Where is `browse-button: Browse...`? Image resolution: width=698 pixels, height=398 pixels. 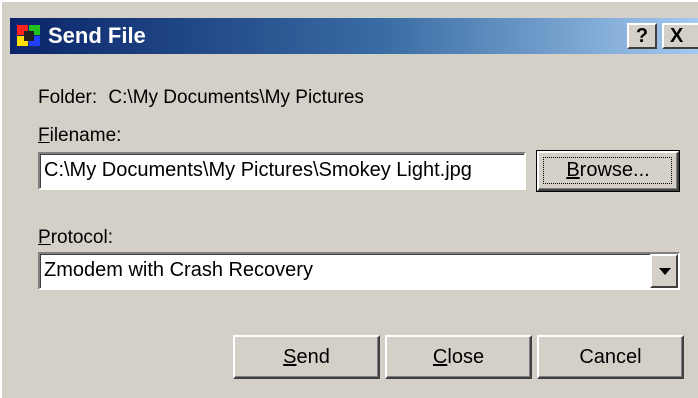
browse-button: Browse... is located at coordinates (608, 171).